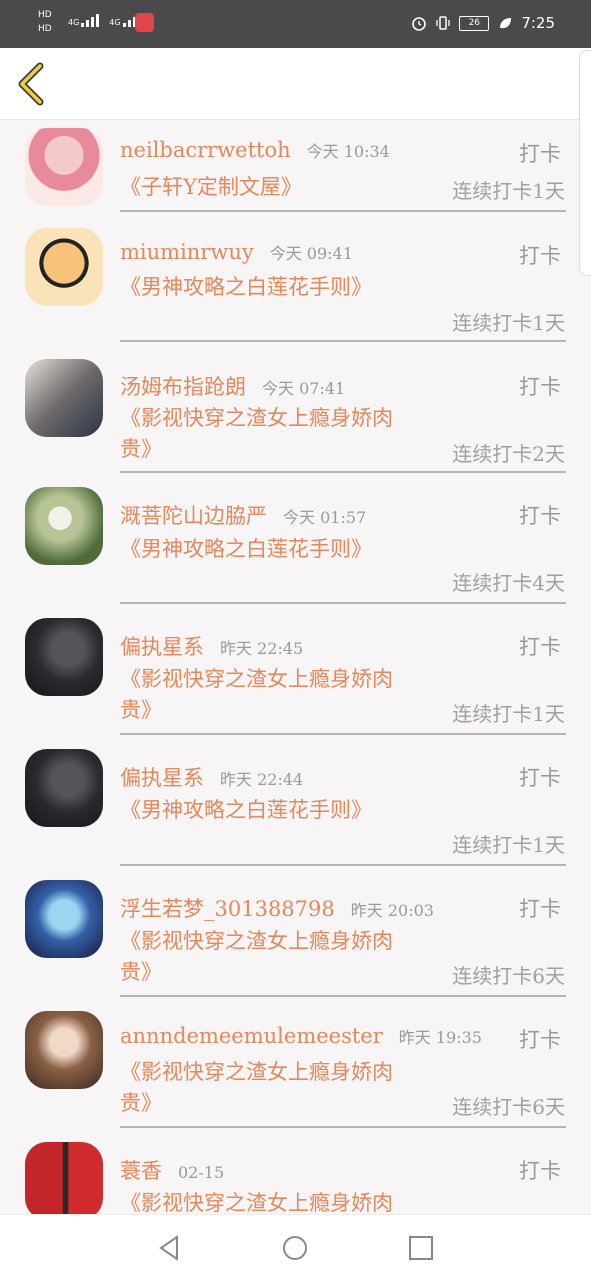  I want to click on timestamp: 今天 01:57, so click(325, 517).